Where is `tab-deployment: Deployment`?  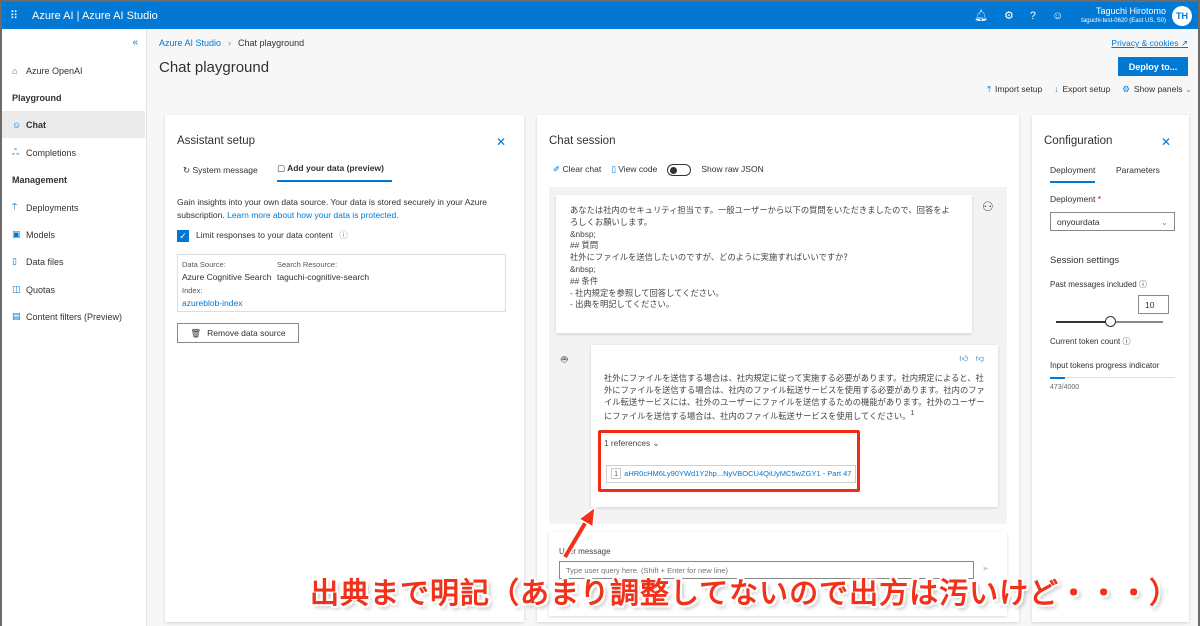
tab-deployment: Deployment is located at coordinates (1073, 174).